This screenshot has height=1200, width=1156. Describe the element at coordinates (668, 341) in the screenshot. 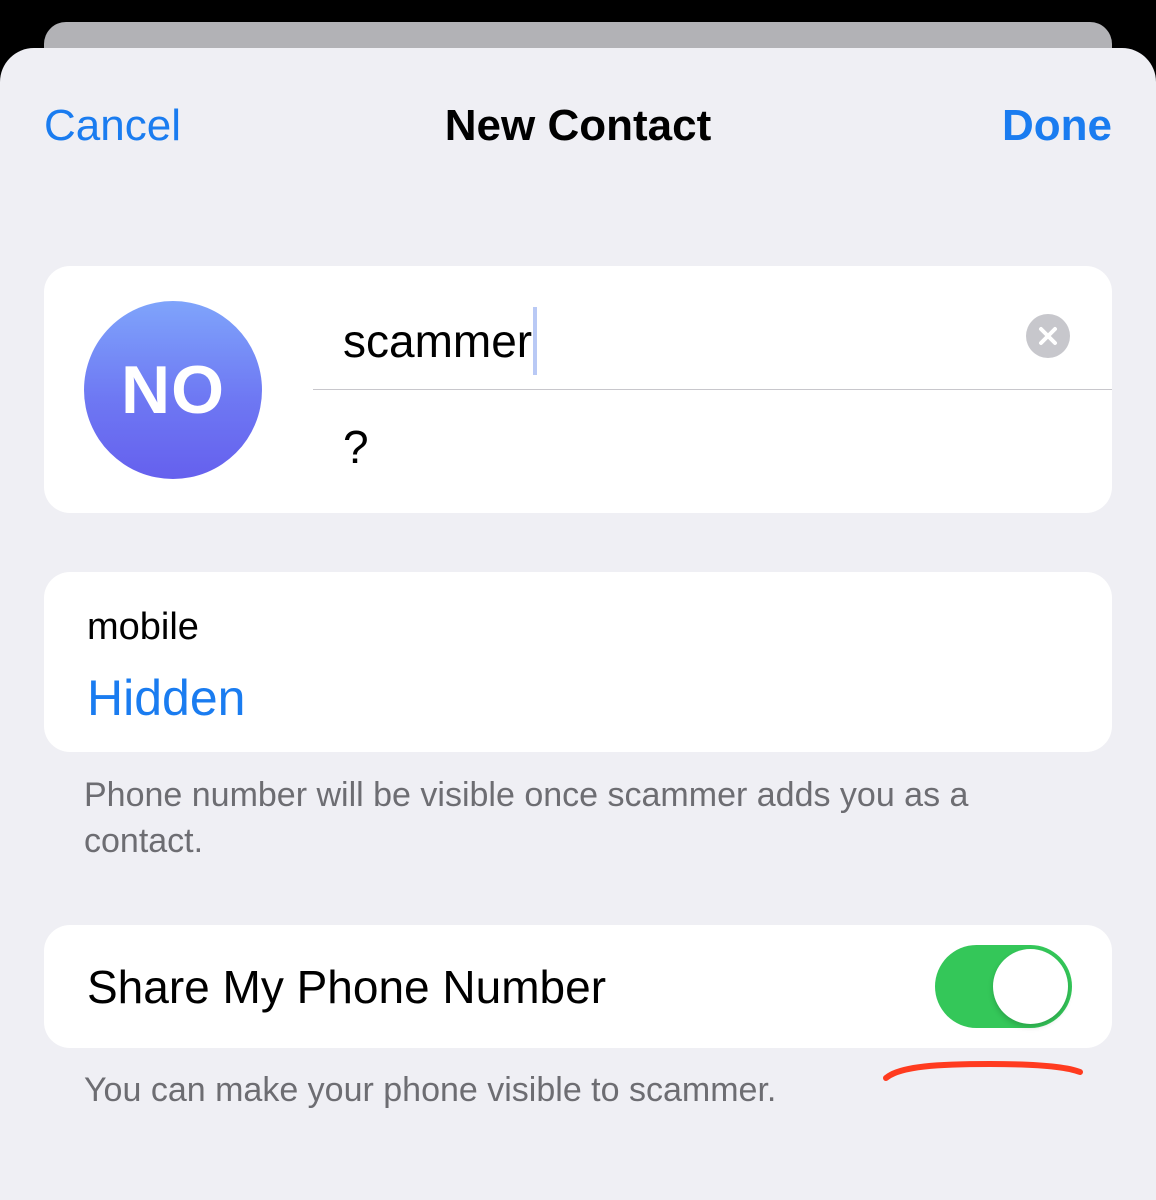

I see `first-name-field: scammer` at that location.